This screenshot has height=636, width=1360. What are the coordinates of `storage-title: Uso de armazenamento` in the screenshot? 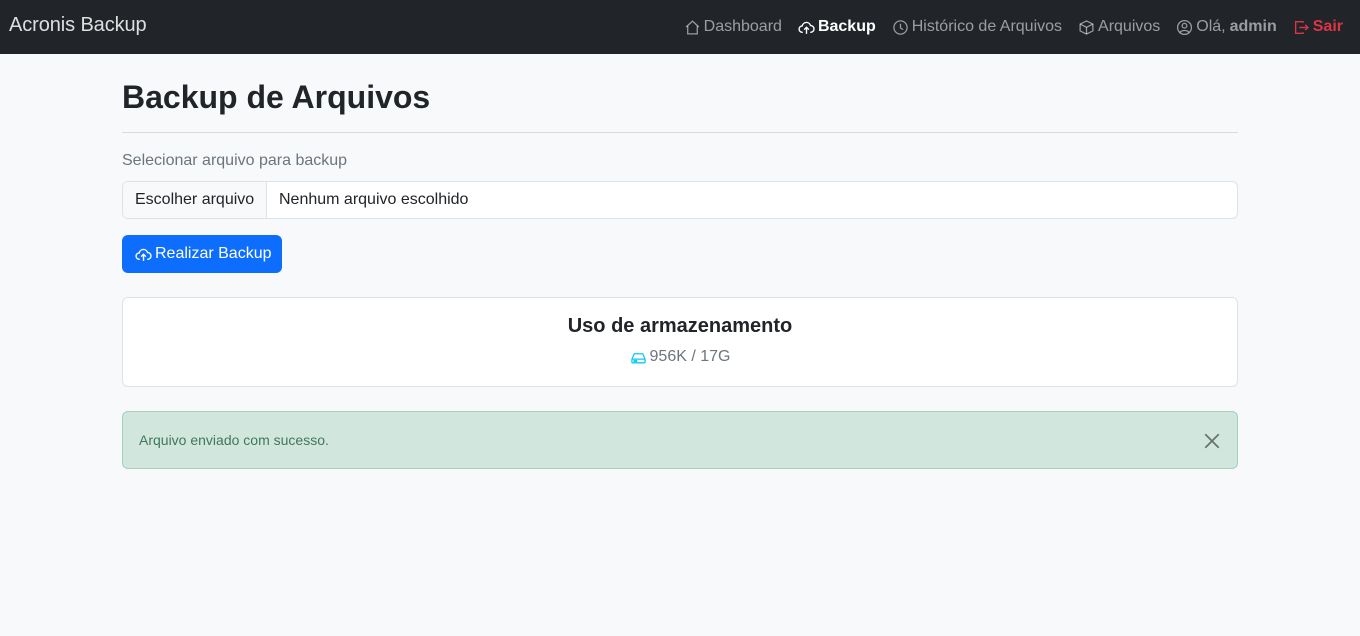 It's located at (680, 326).